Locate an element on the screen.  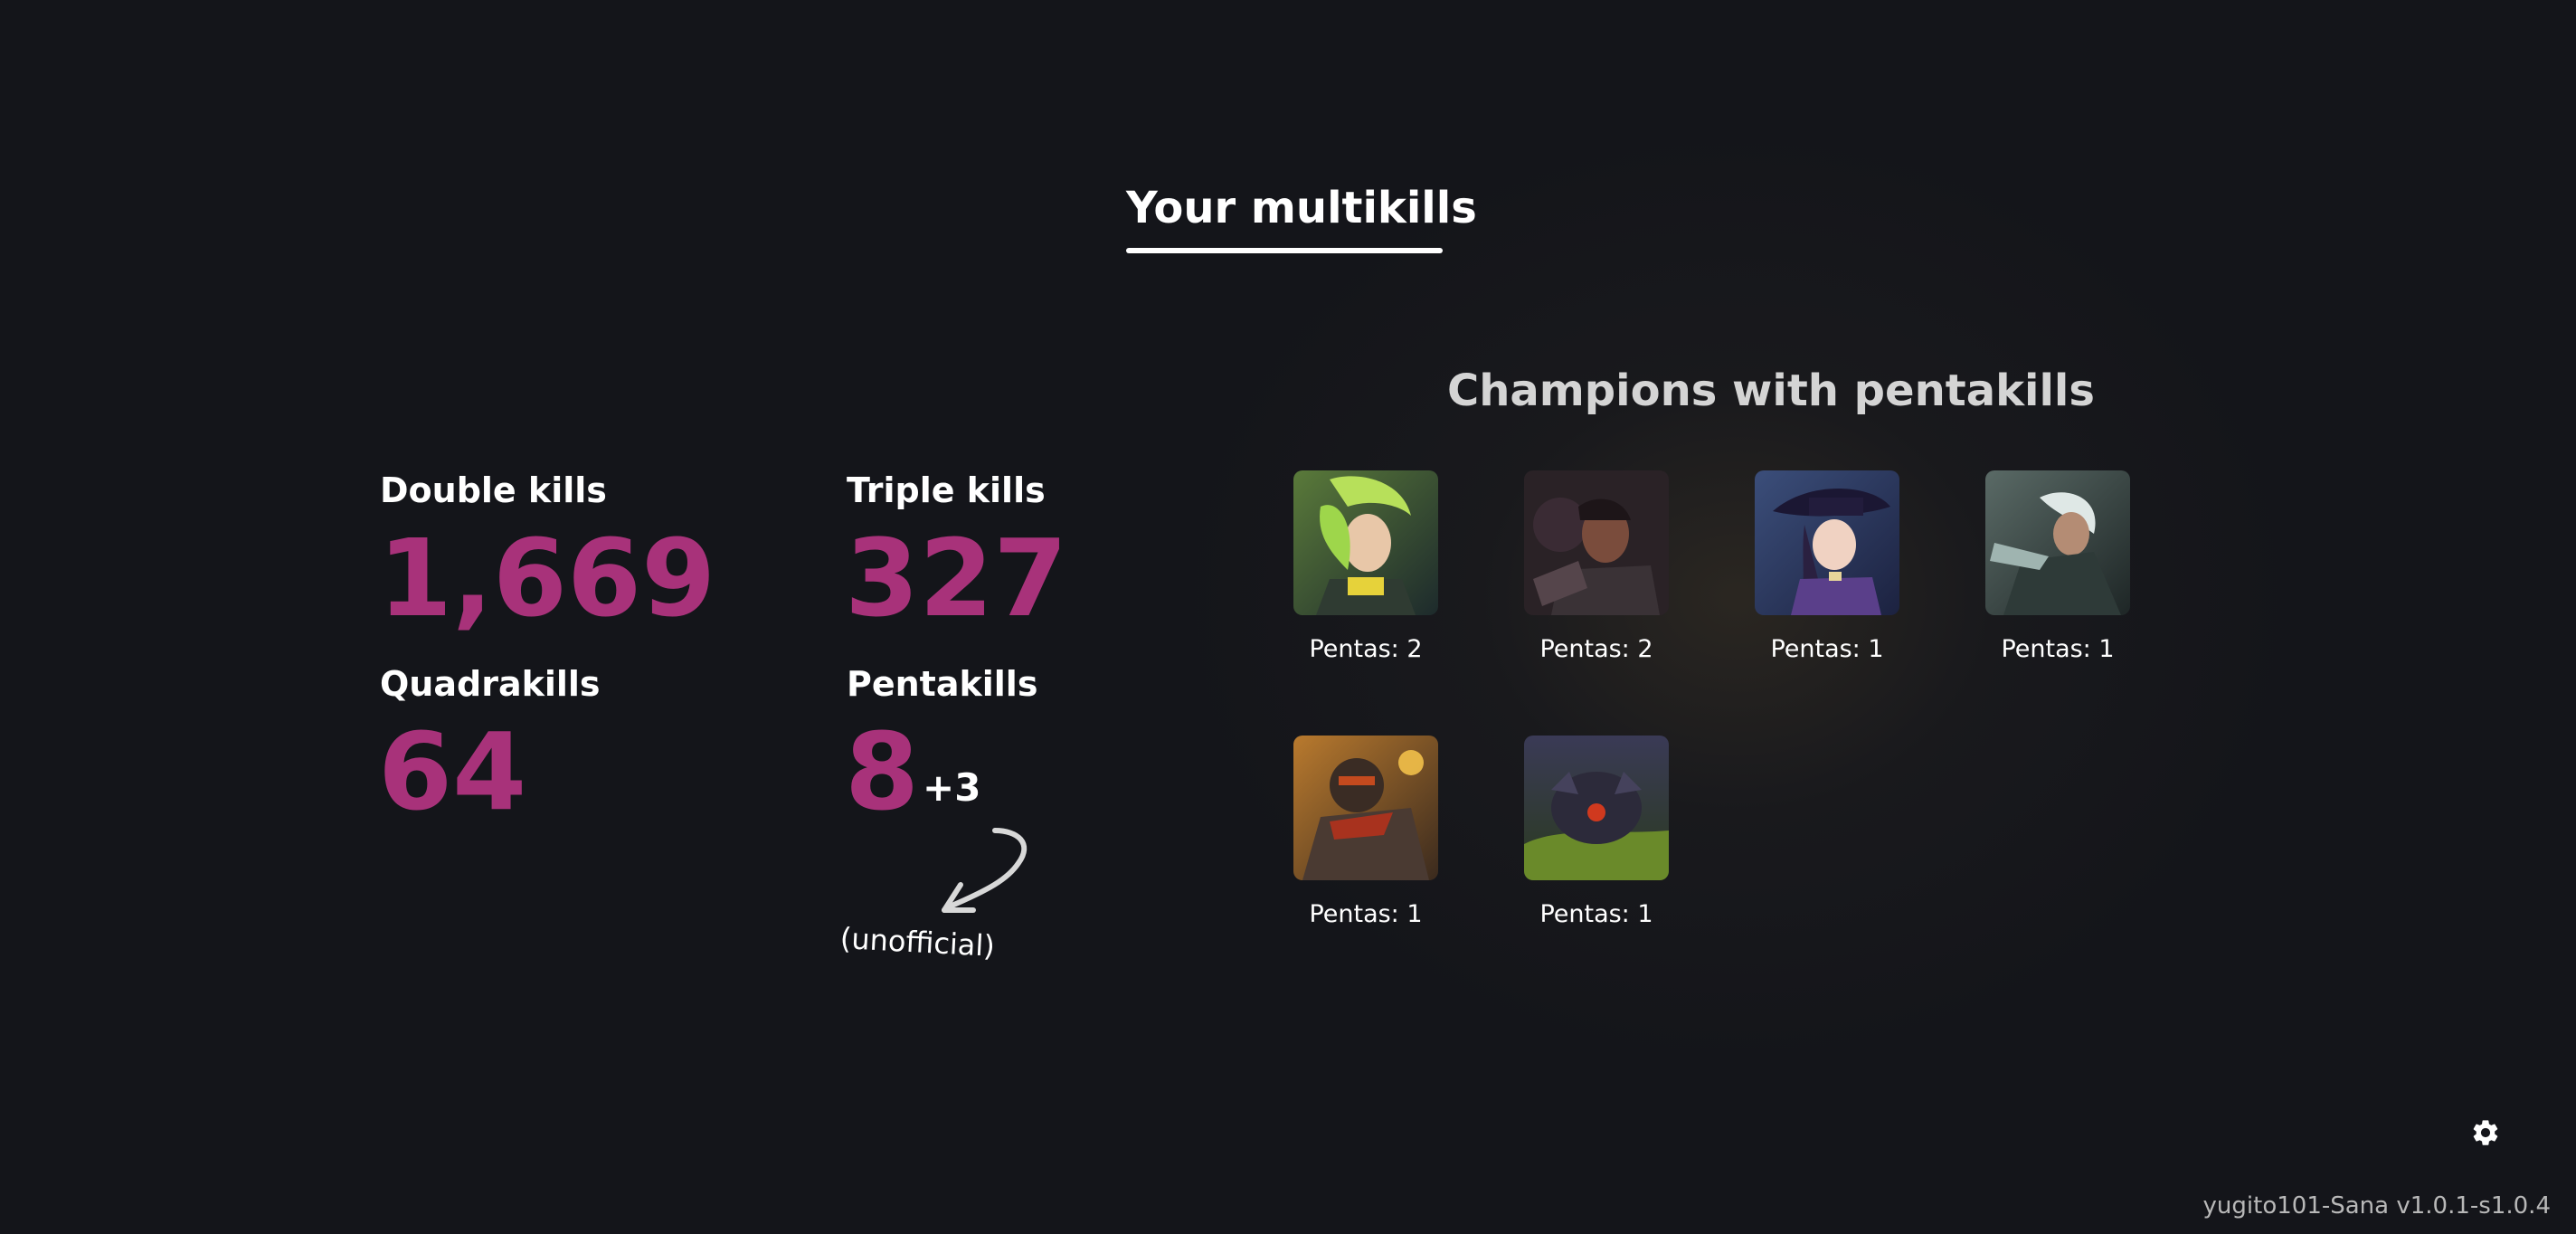
version-label: yugito101-Sana v1.0.1-s1.0.4 is located at coordinates (2377, 1206).